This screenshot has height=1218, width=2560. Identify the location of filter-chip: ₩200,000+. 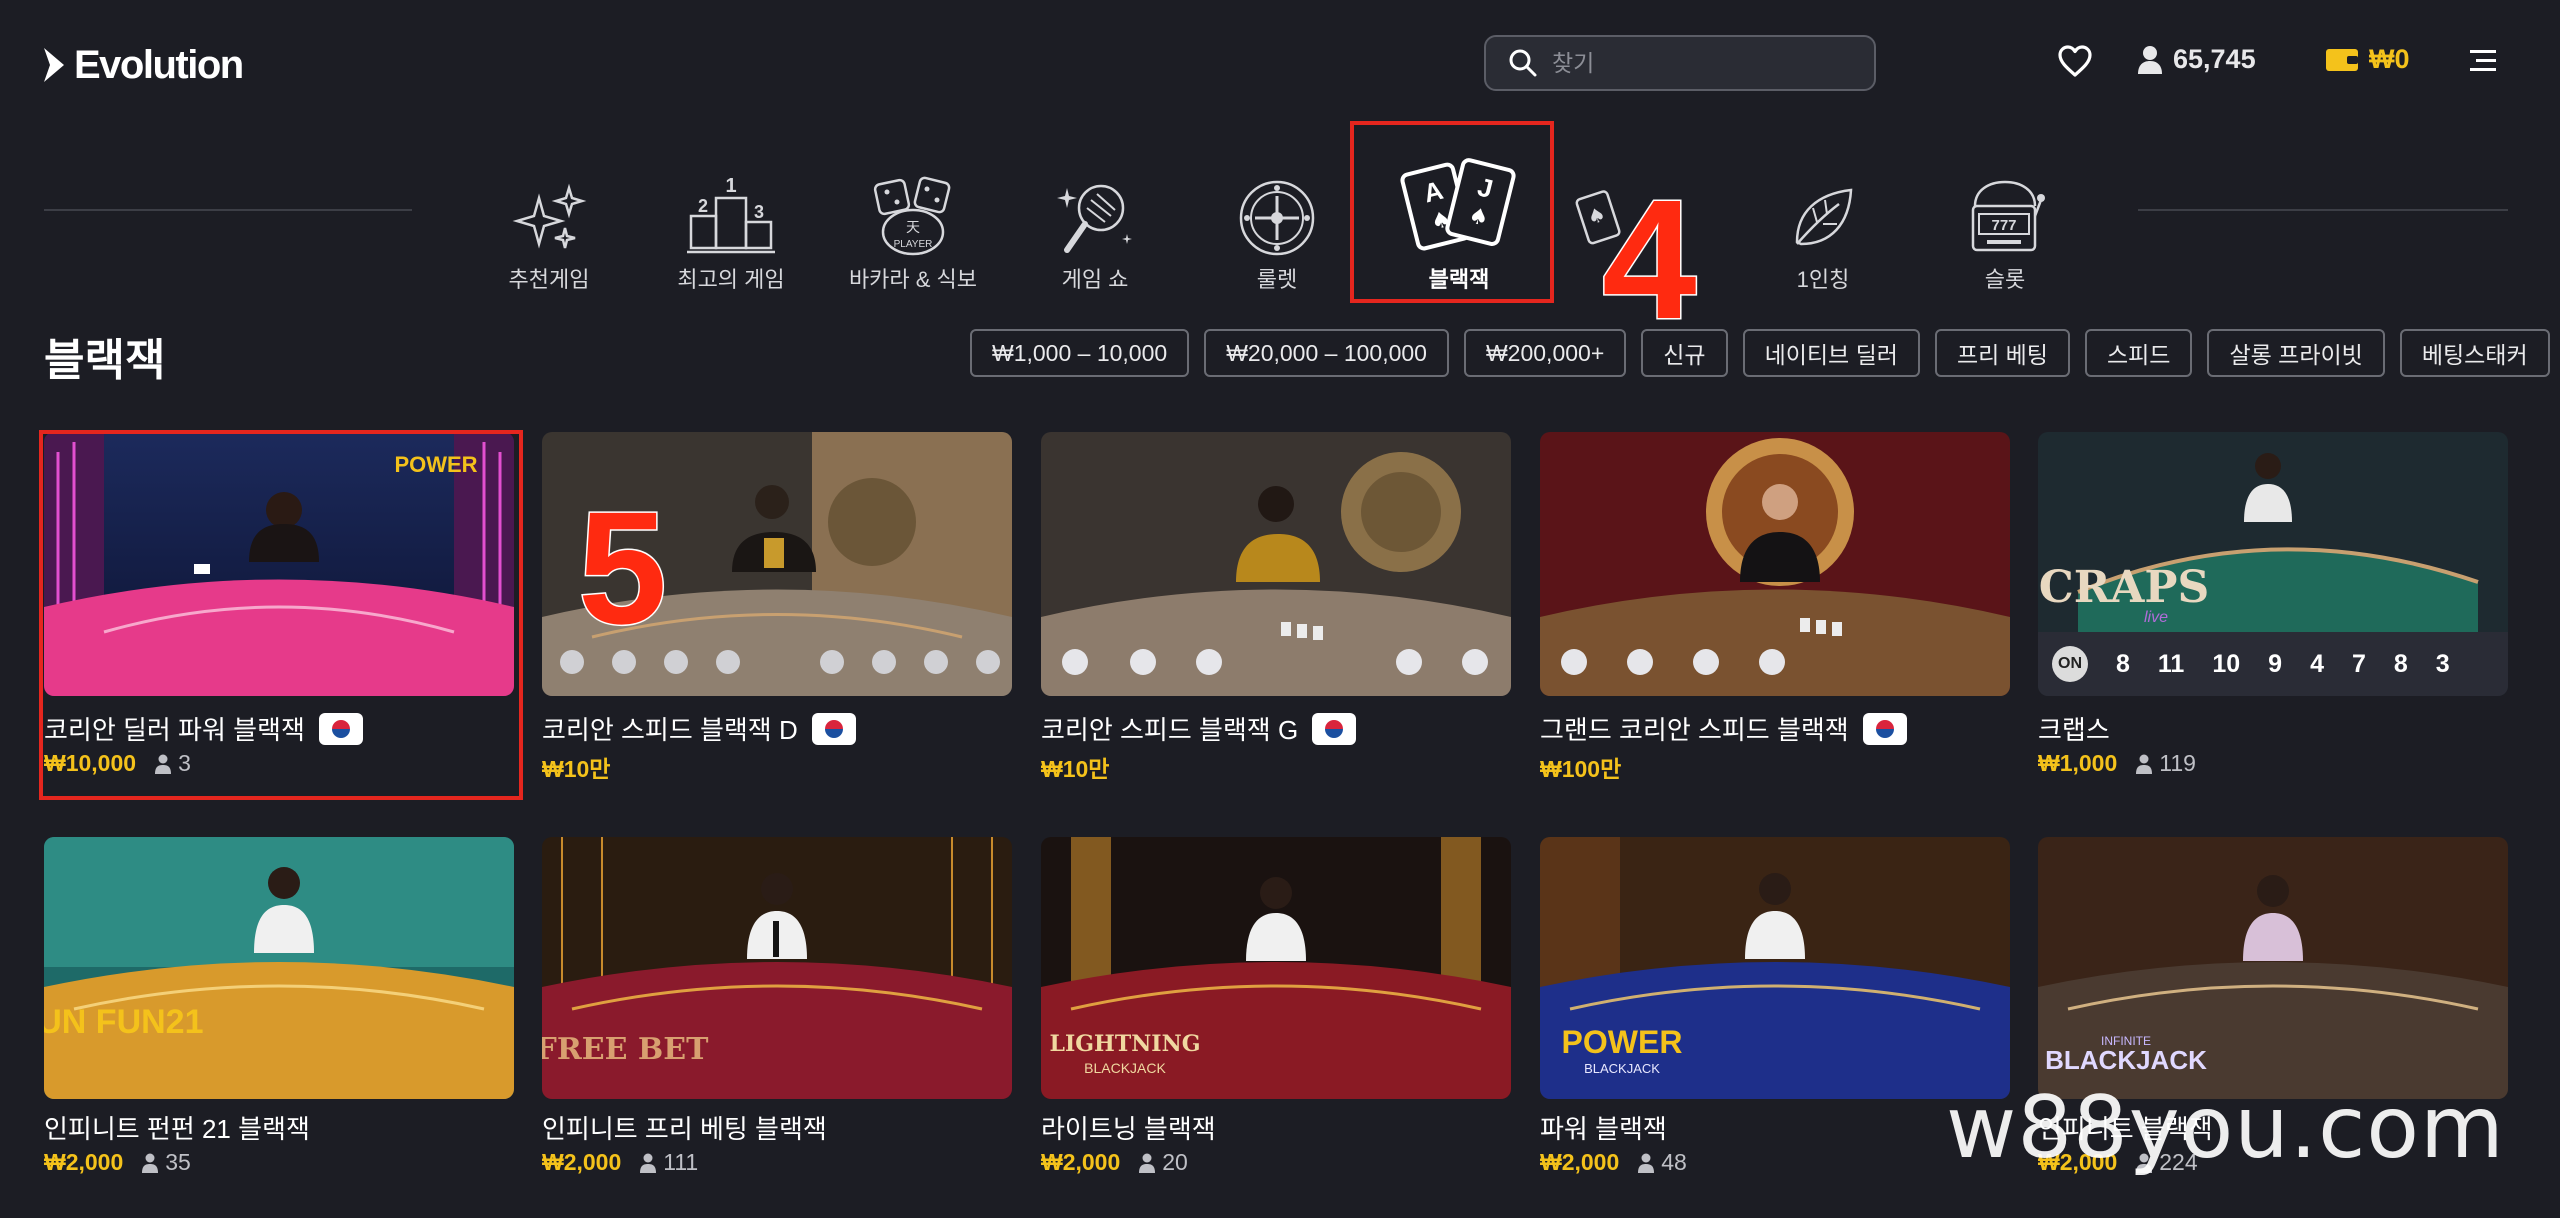
(1545, 353).